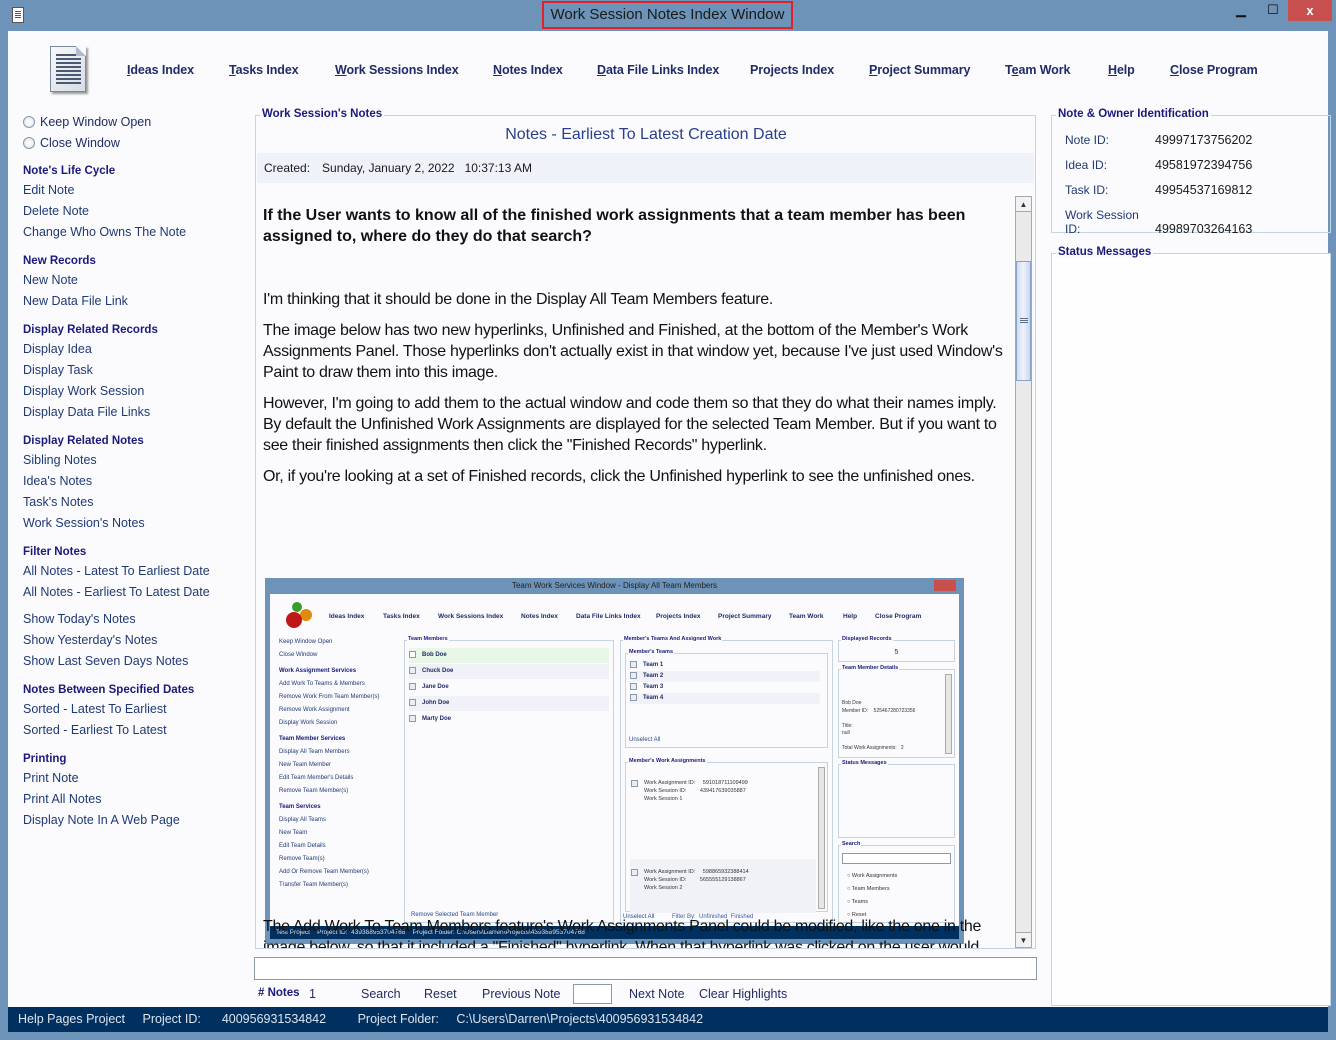  Describe the element at coordinates (138, 820) in the screenshot. I see `display-web-page-link: Display Note In A Web Page` at that location.